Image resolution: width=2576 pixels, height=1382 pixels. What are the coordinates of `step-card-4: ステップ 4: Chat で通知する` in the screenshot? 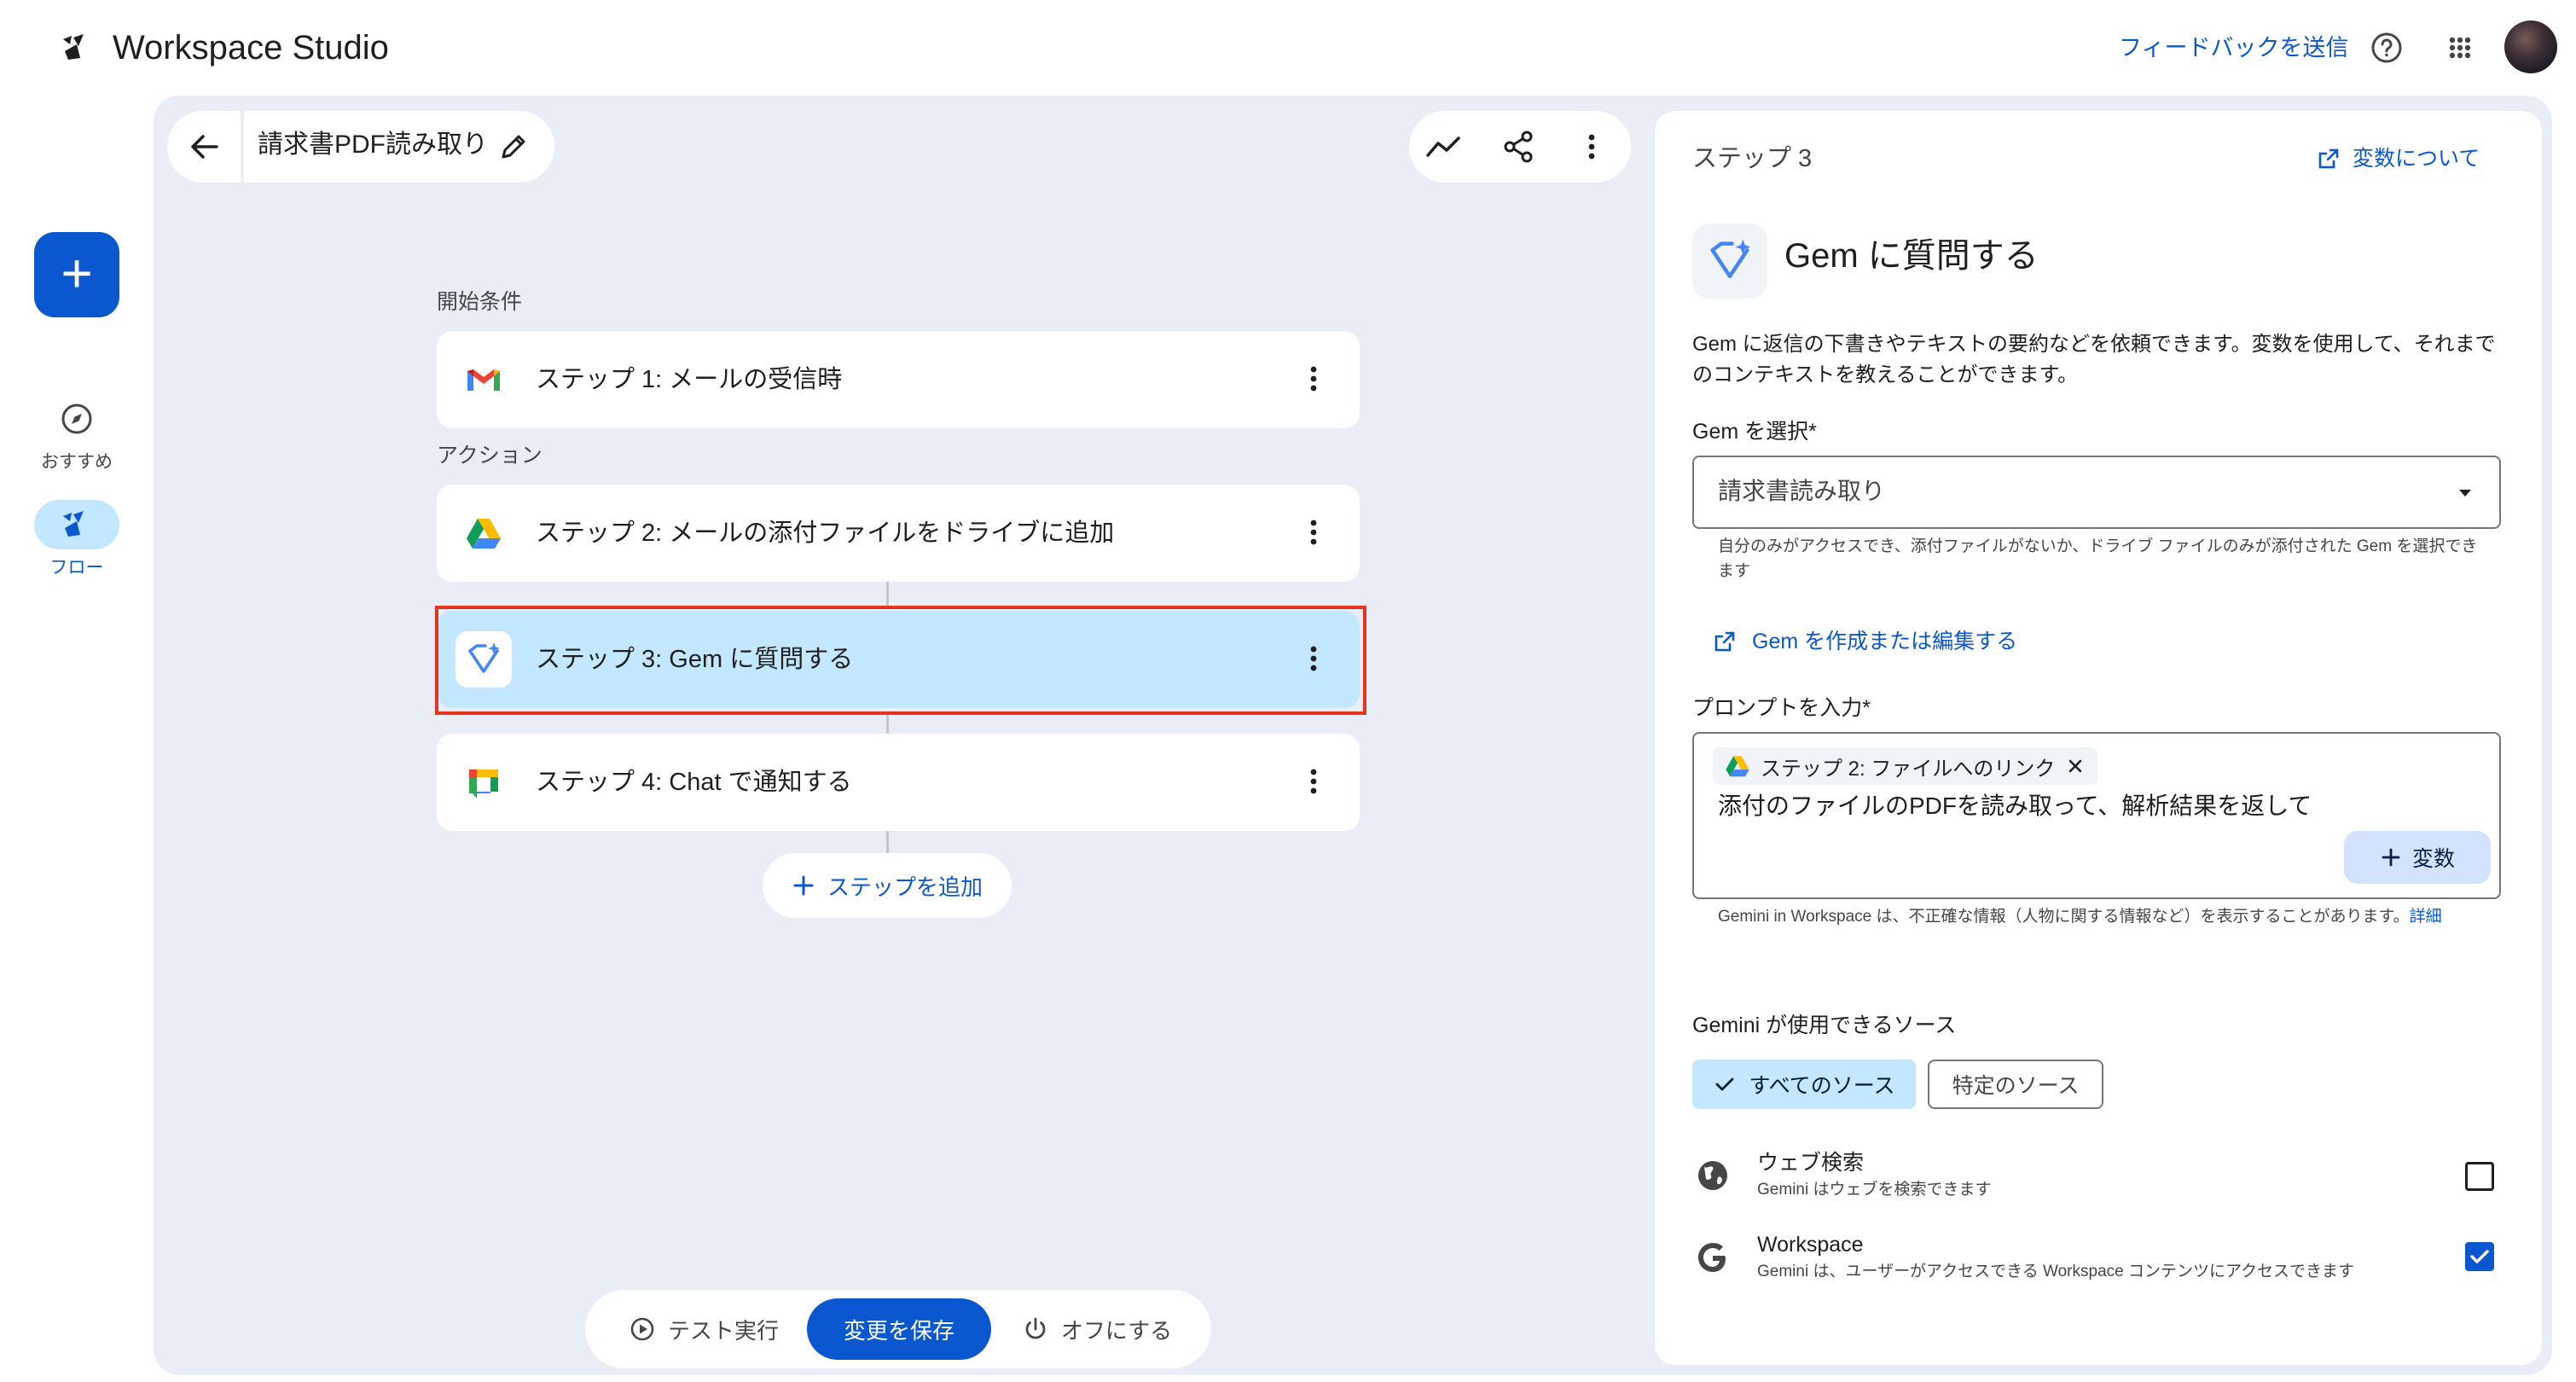 It's located at (898, 782).